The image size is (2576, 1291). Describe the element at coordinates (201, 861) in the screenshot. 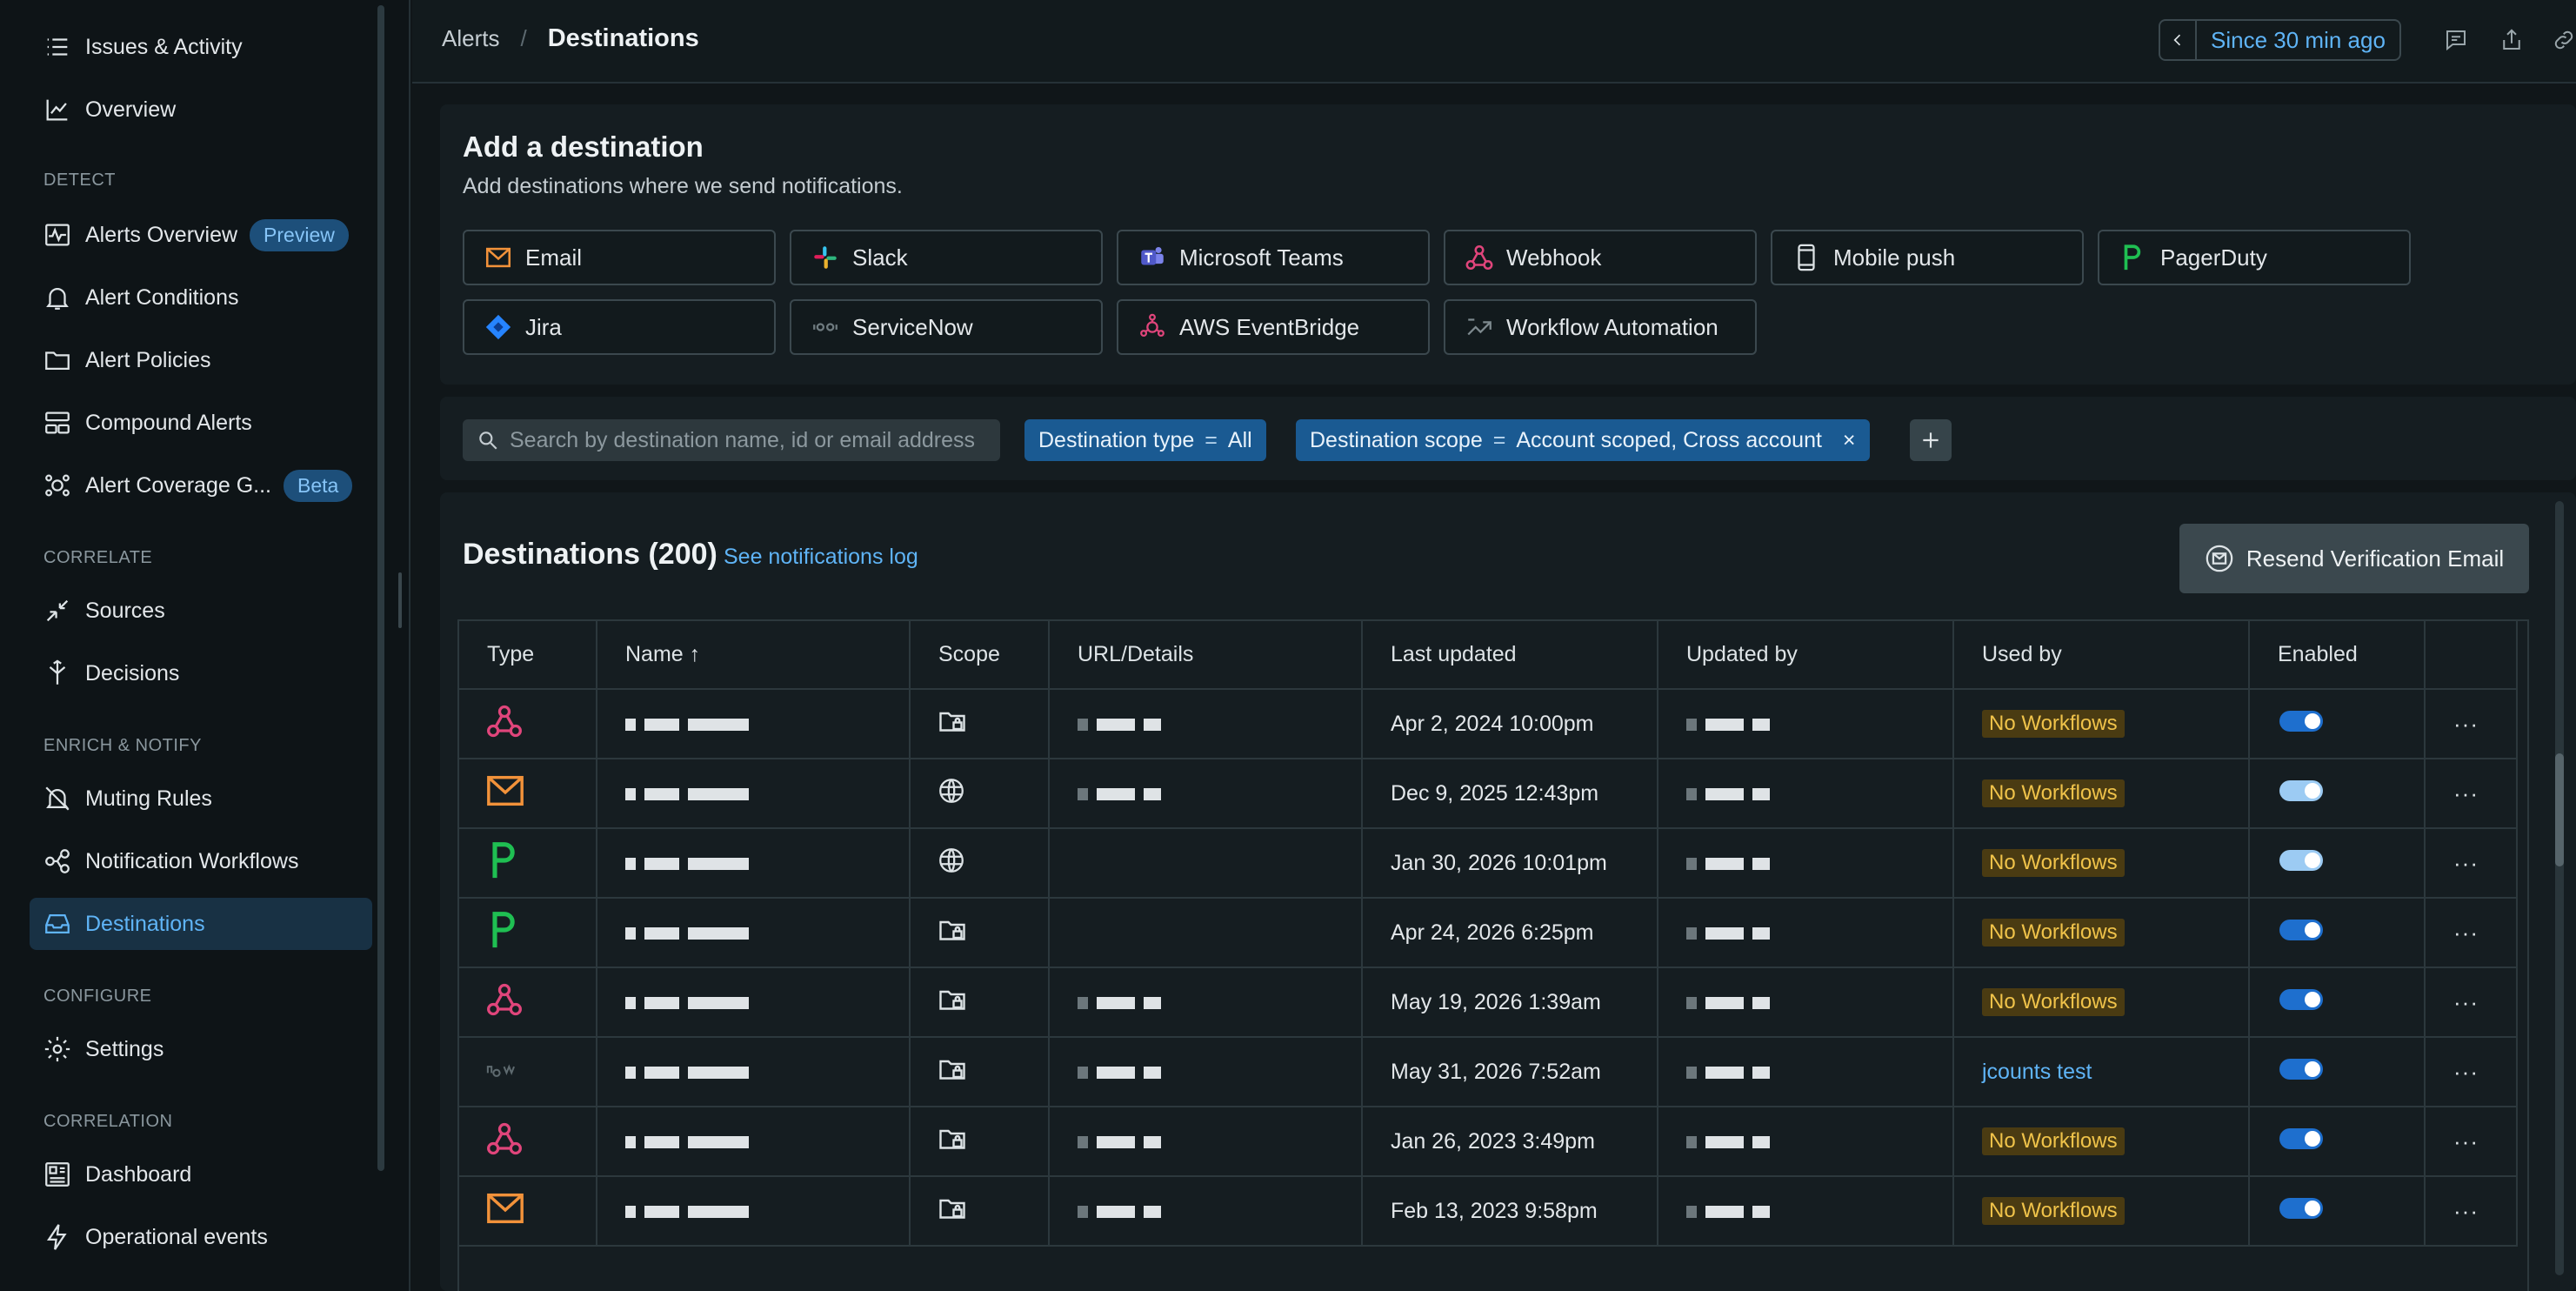

I see `sidebar-item-notification-workflows: Notification Workflows` at that location.